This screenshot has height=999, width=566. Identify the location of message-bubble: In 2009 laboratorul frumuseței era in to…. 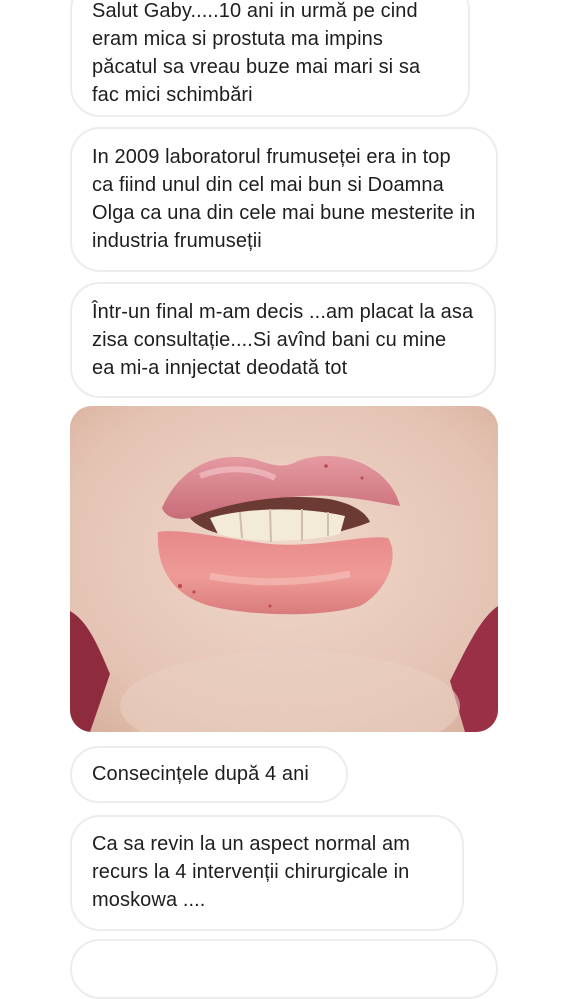
(284, 199).